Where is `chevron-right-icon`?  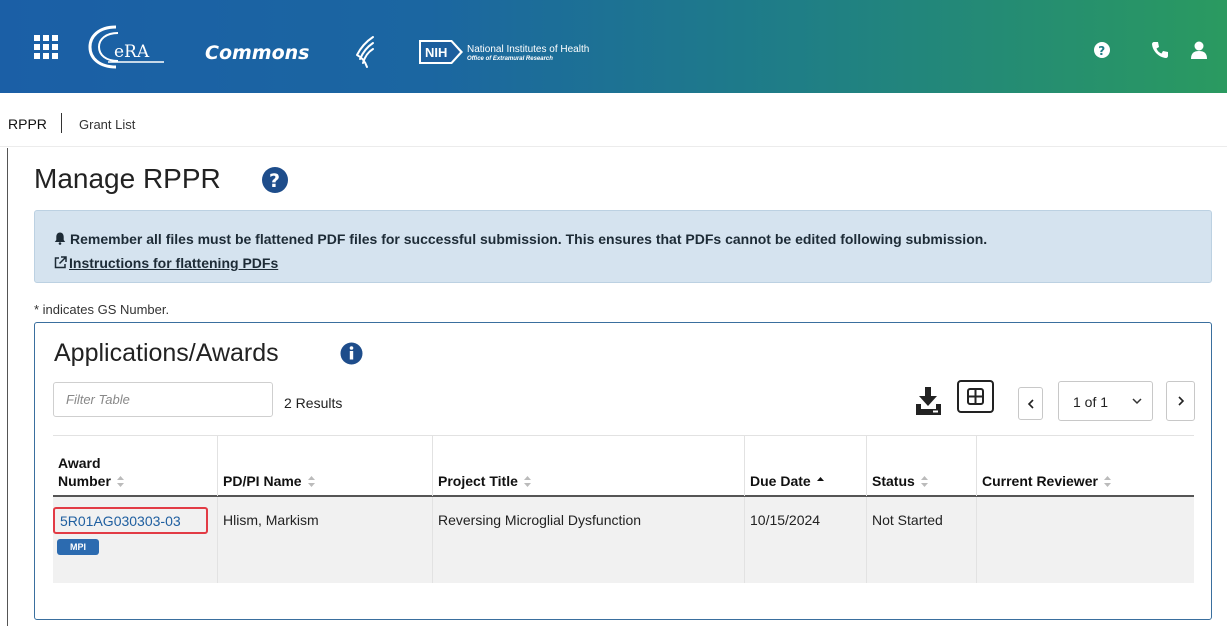
chevron-right-icon is located at coordinates (1180, 401).